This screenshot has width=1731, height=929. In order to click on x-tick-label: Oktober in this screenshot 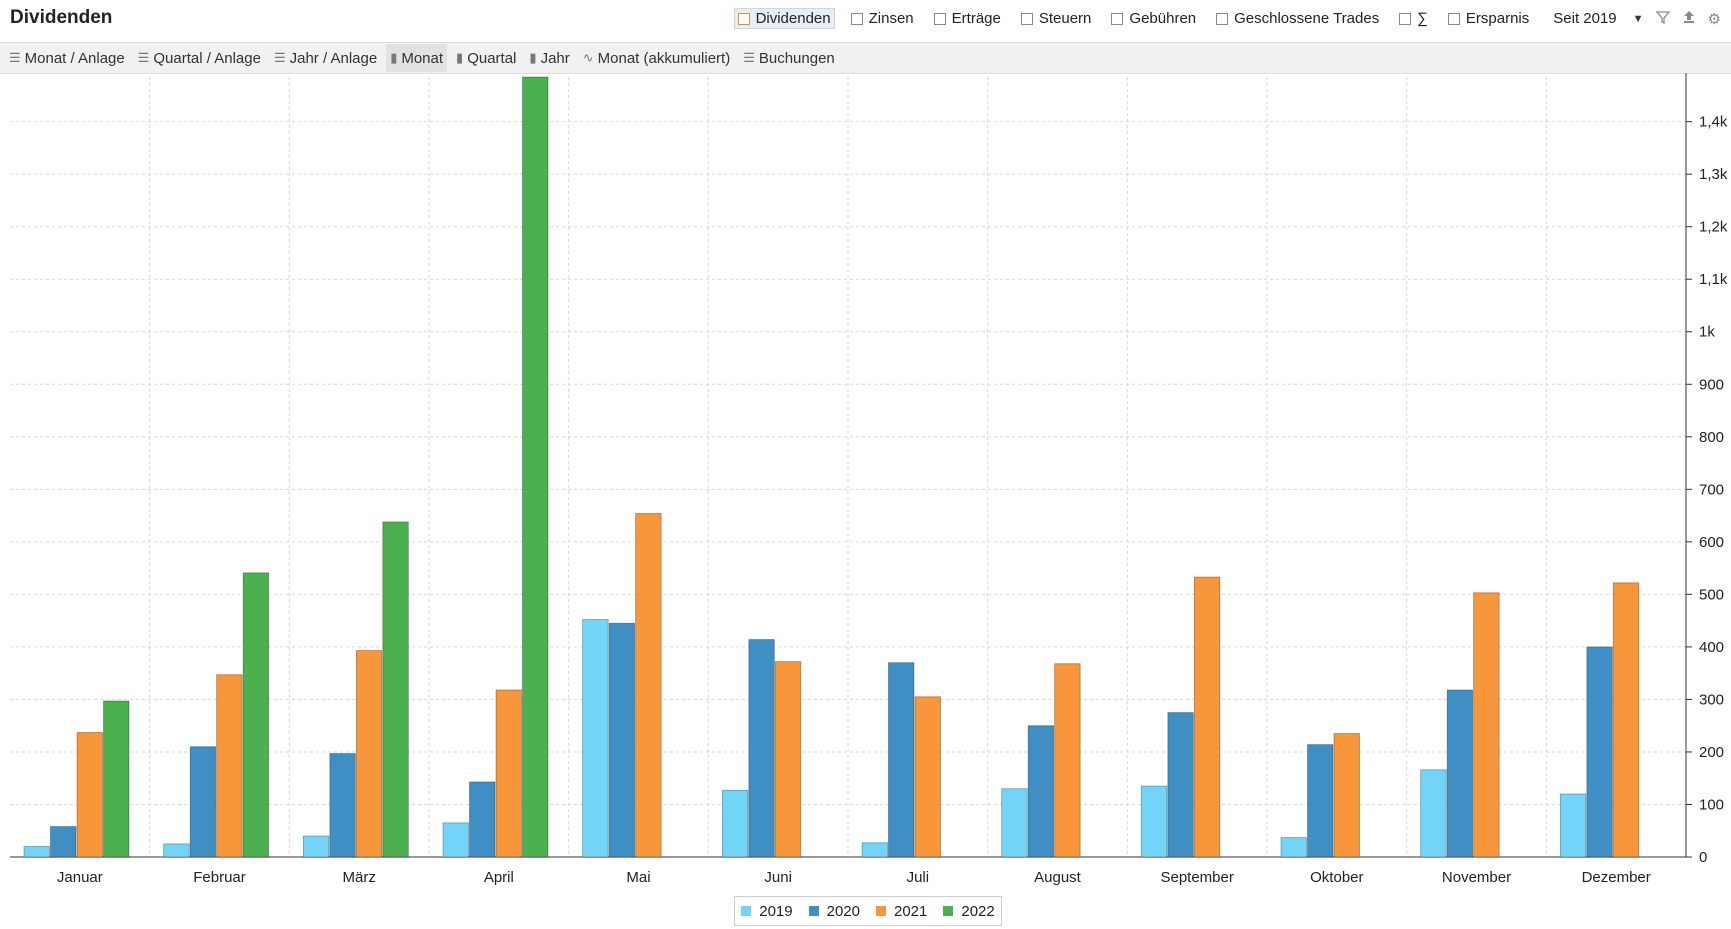, I will do `click(1336, 877)`.